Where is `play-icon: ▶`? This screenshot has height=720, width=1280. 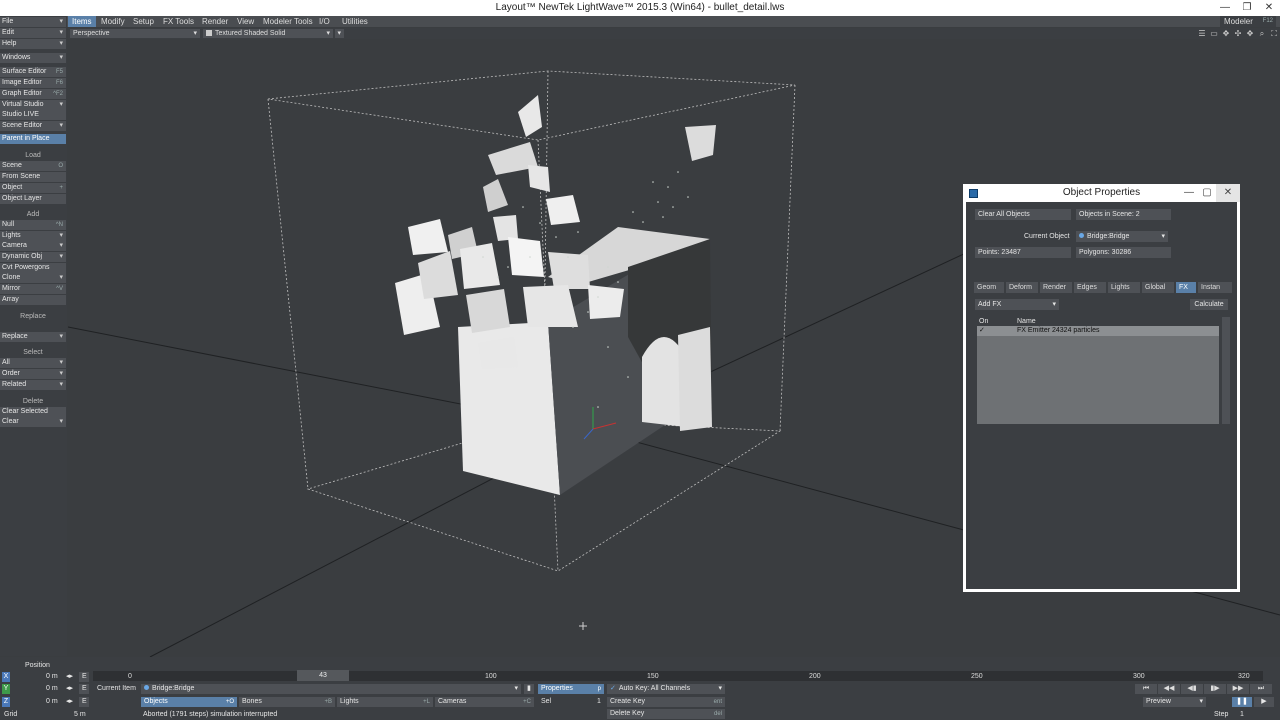
play-icon: ▶ is located at coordinates (1264, 702).